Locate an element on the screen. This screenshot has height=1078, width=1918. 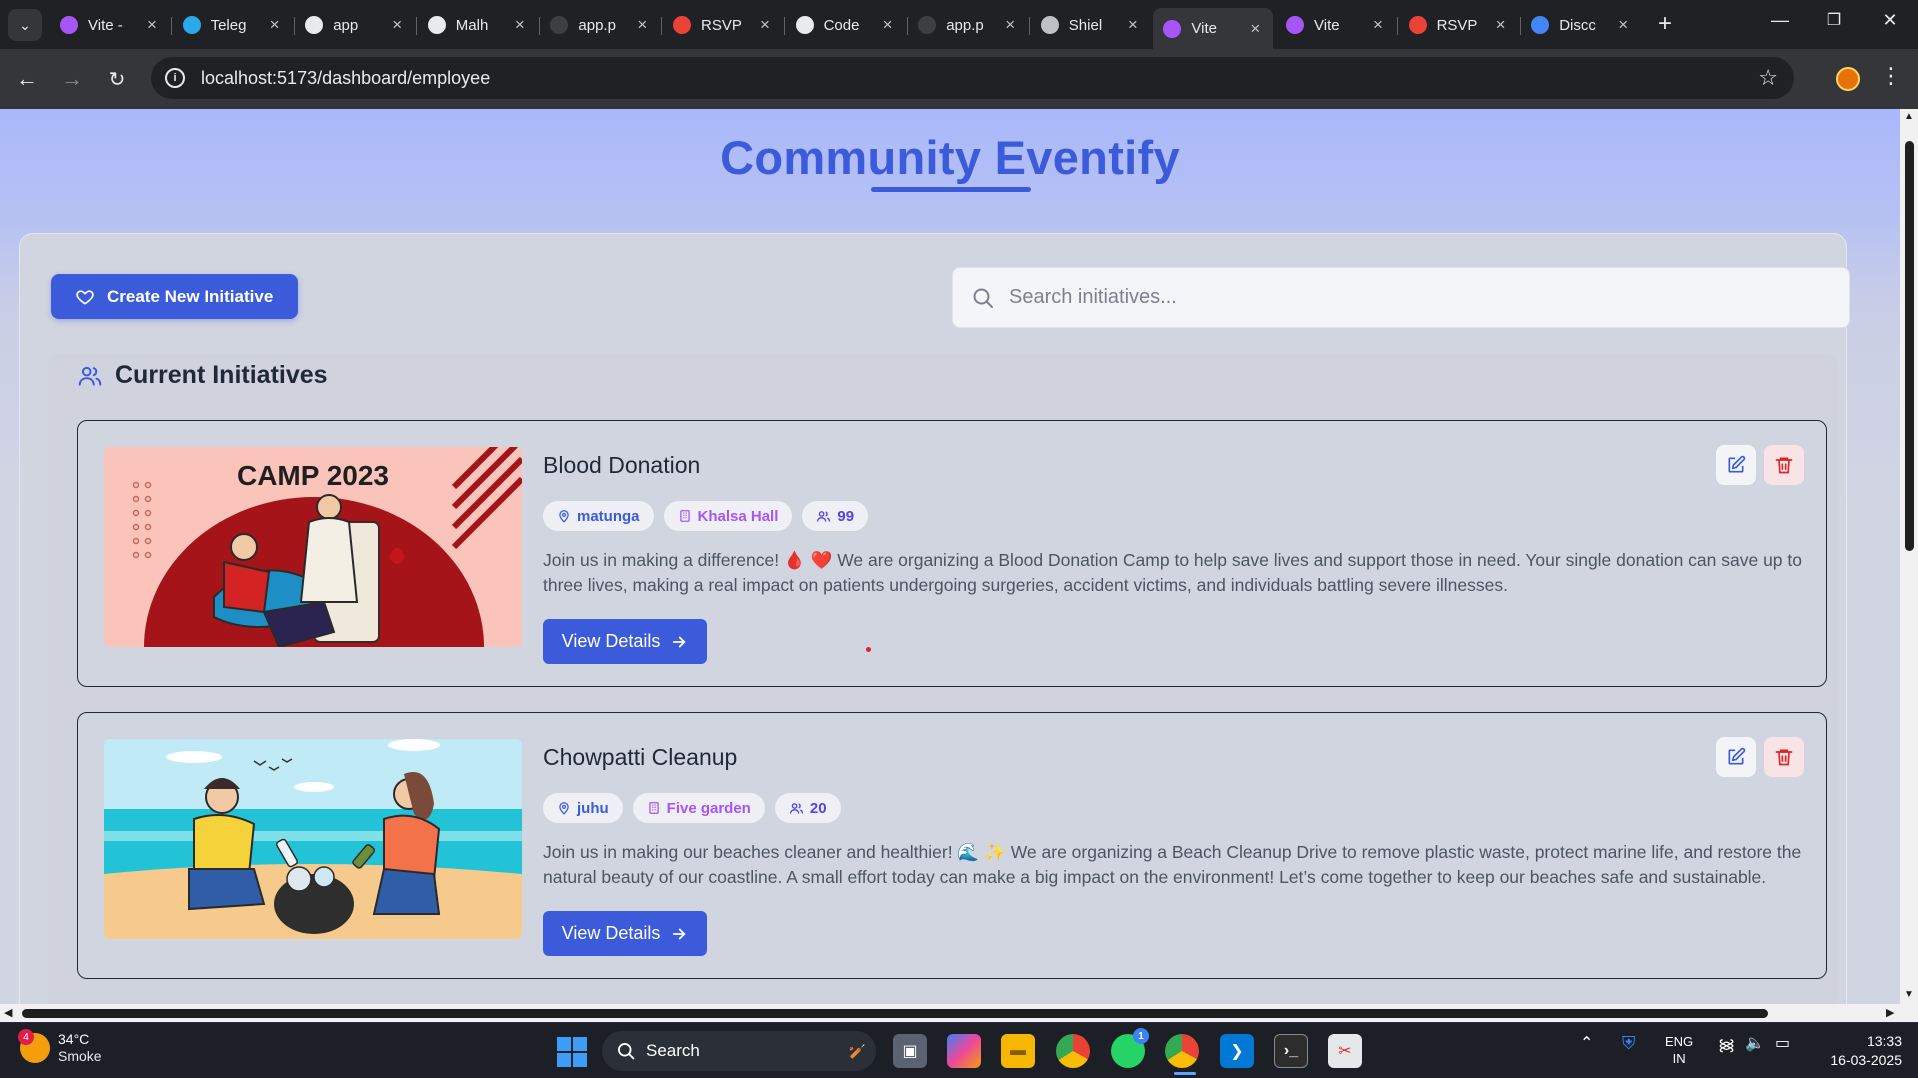
gmail-icon is located at coordinates (682, 25).